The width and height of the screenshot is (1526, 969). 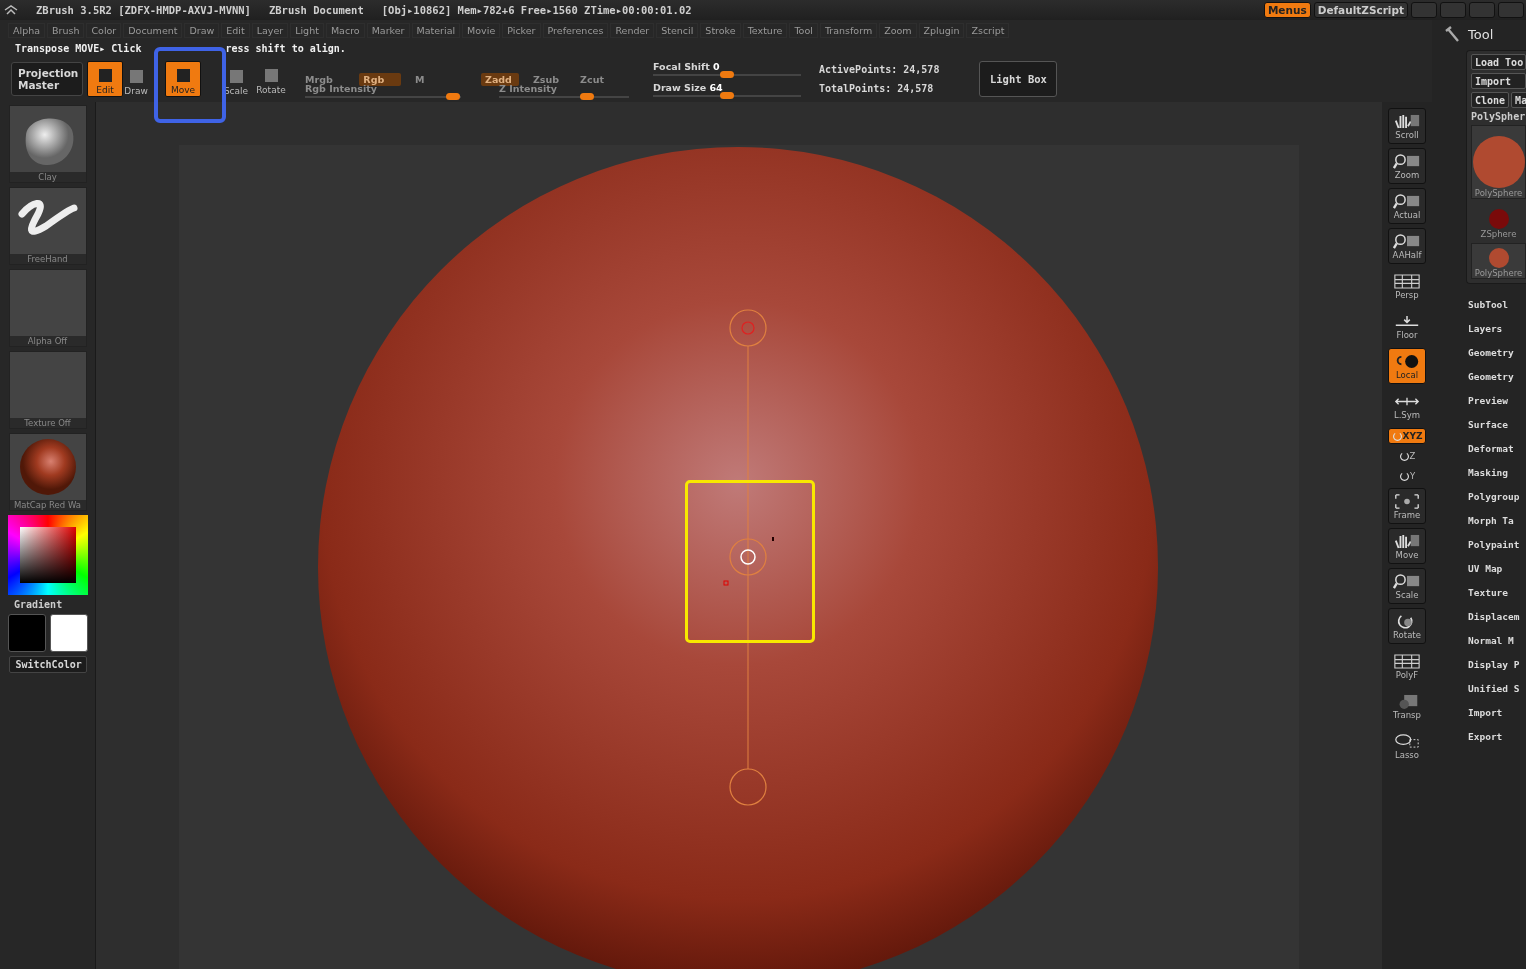 I want to click on menu-item: Alpha, so click(x=26, y=30).